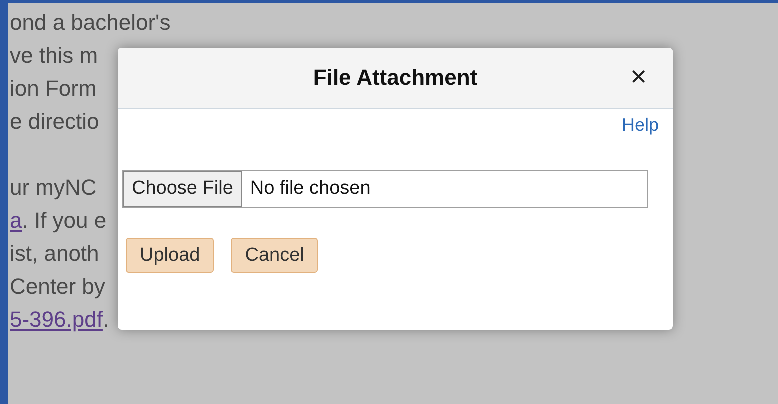 The width and height of the screenshot is (778, 404). Describe the element at coordinates (16, 220) in the screenshot. I see `text-link: a` at that location.